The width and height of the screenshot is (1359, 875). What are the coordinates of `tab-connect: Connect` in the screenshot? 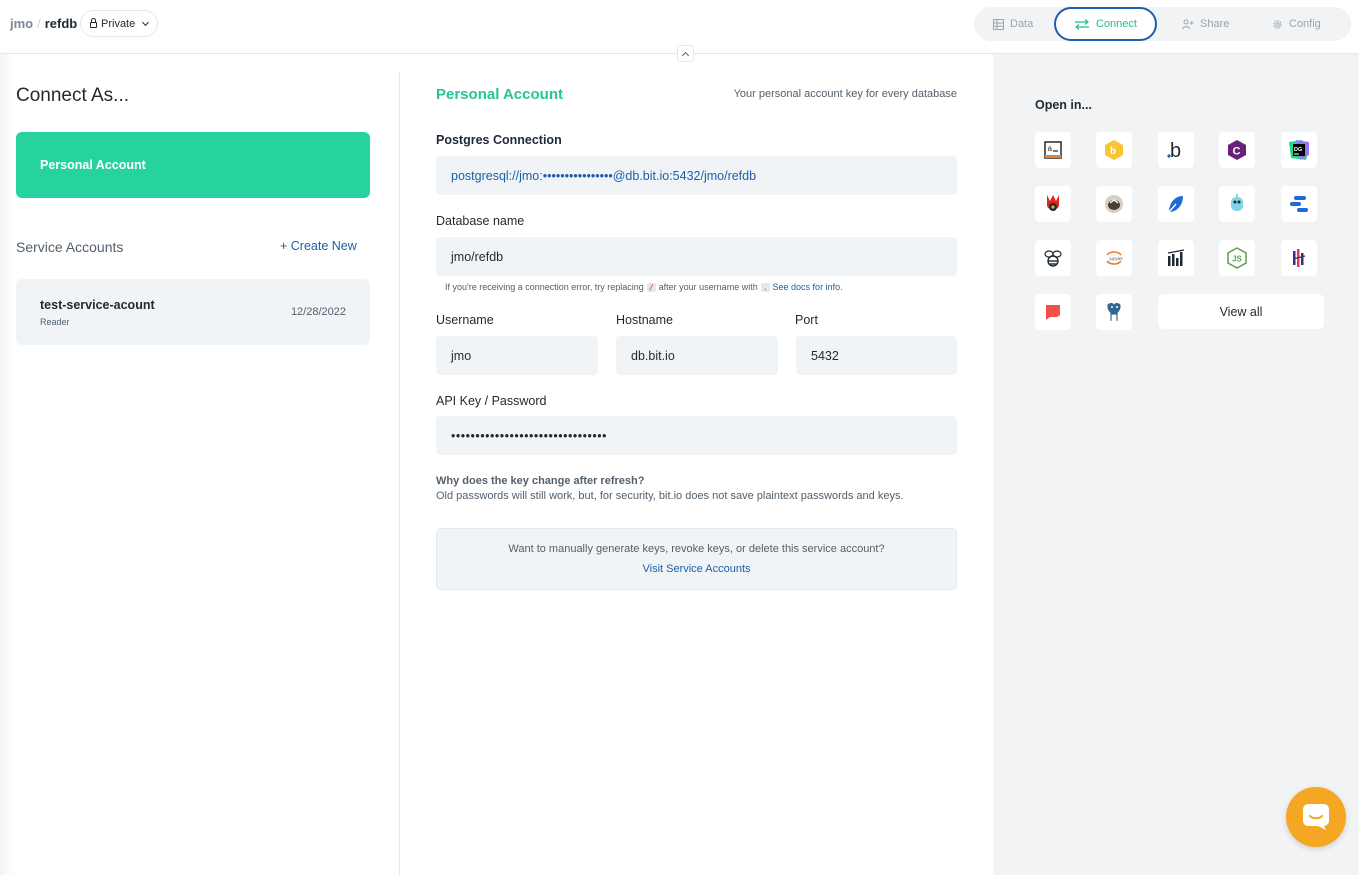 It's located at (1105, 24).